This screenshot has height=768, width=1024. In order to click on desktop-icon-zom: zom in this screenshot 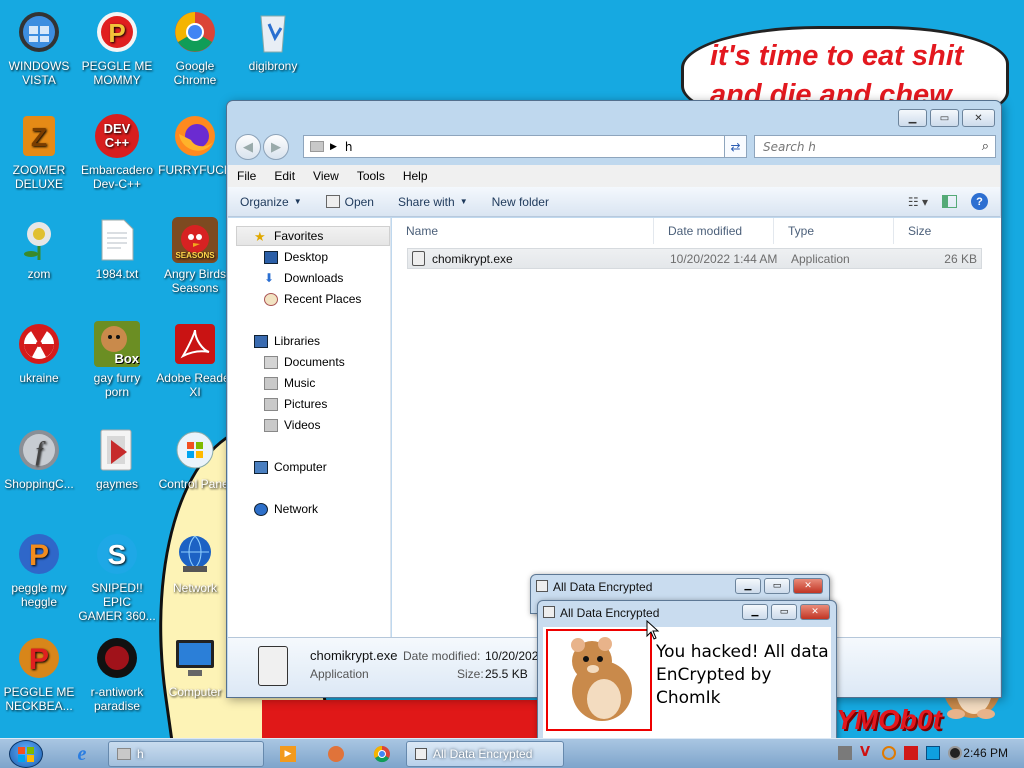, I will do `click(39, 248)`.